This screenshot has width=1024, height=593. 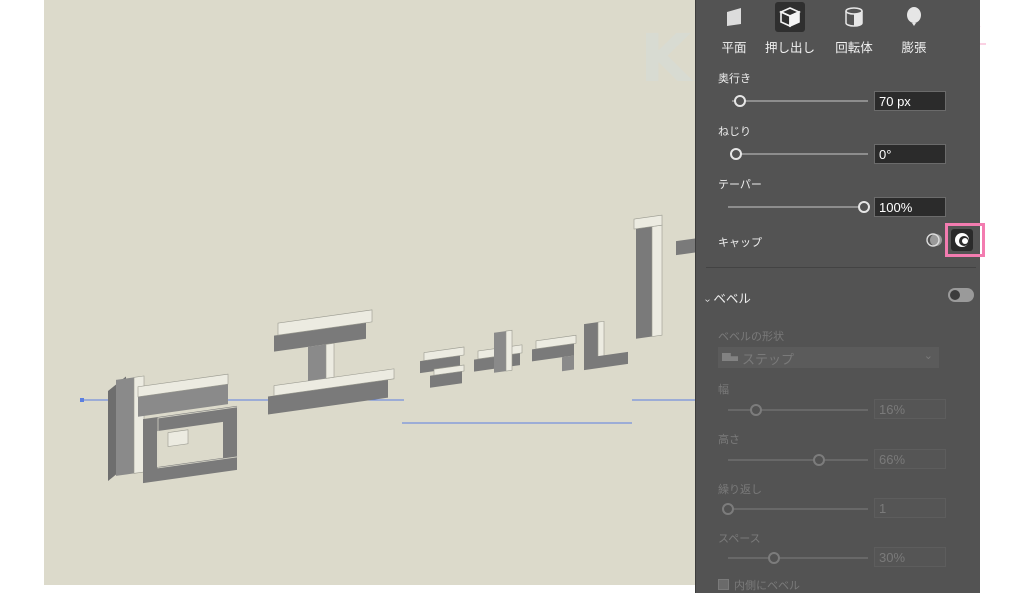 What do you see at coordinates (740, 185) in the screenshot?
I see `taper-label: テーパー` at bounding box center [740, 185].